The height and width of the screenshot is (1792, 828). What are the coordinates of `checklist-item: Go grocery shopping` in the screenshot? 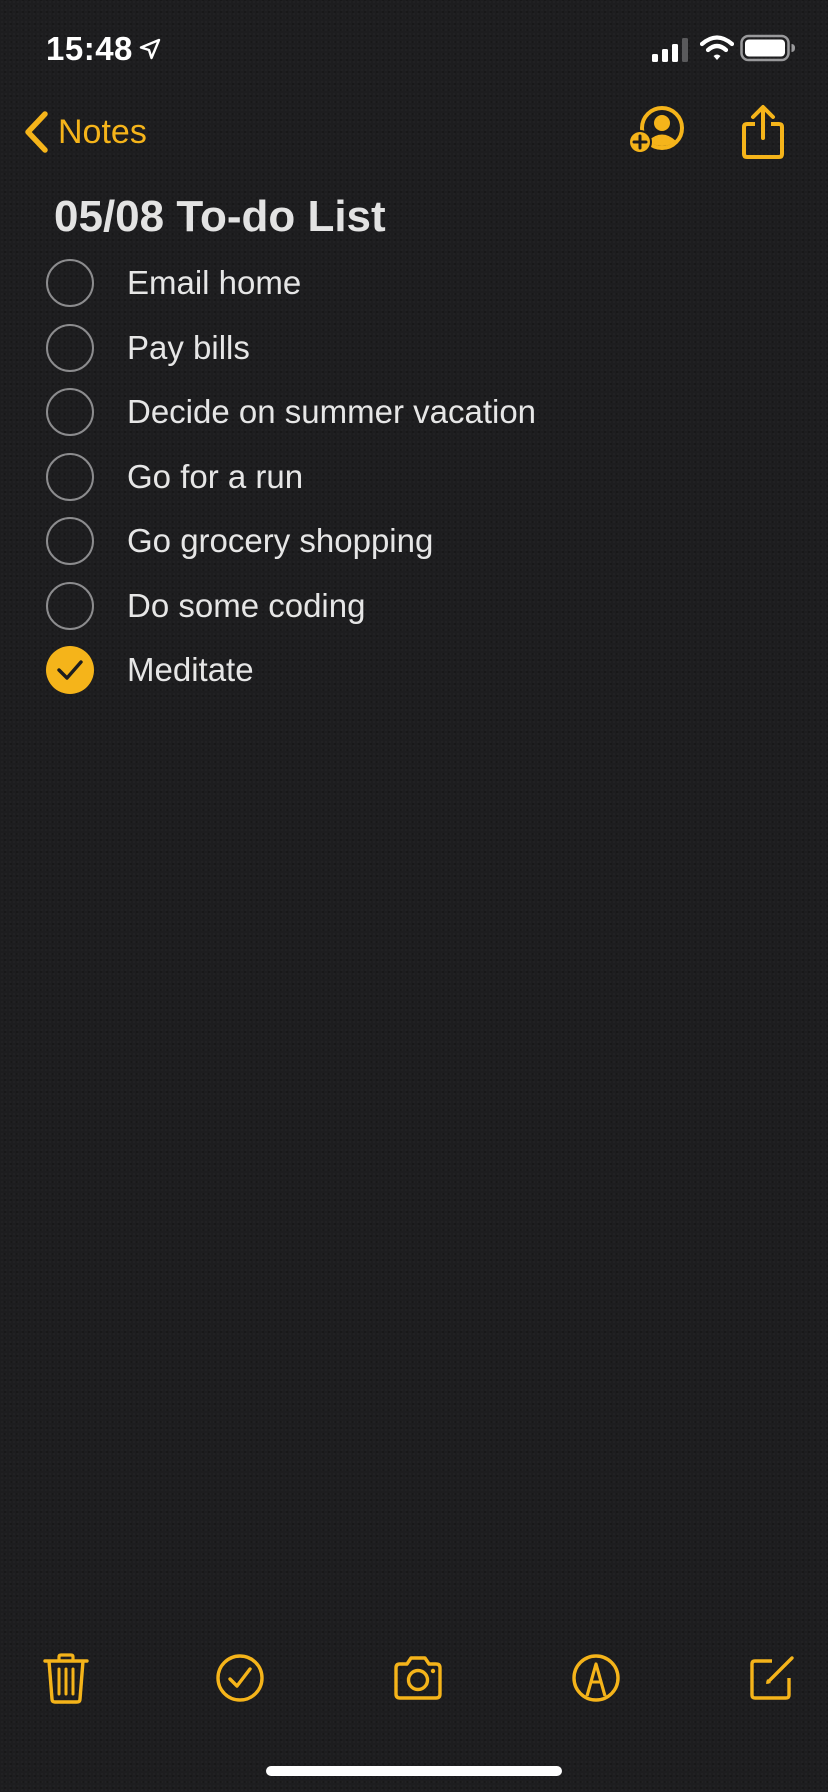 It's located at (414, 546).